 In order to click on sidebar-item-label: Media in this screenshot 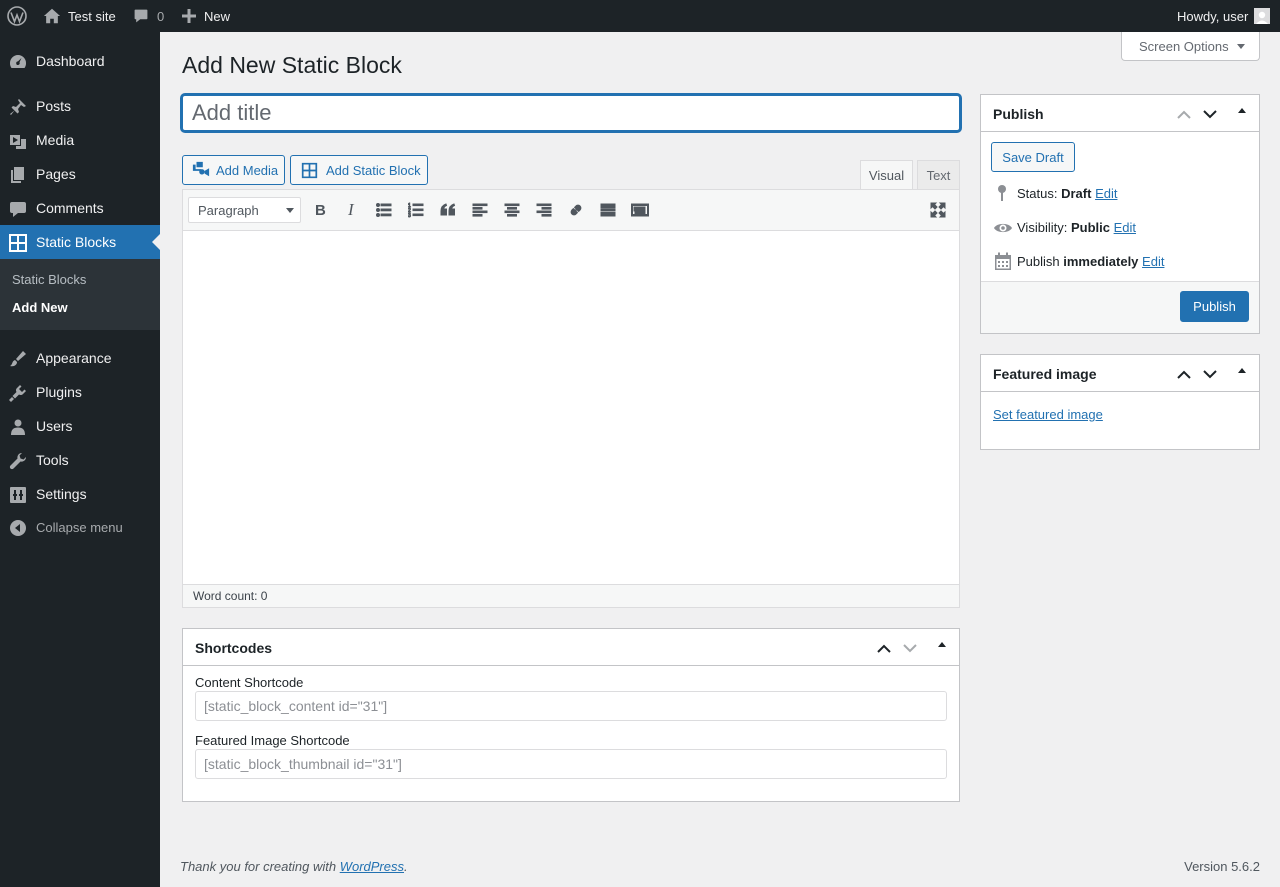, I will do `click(55, 140)`.